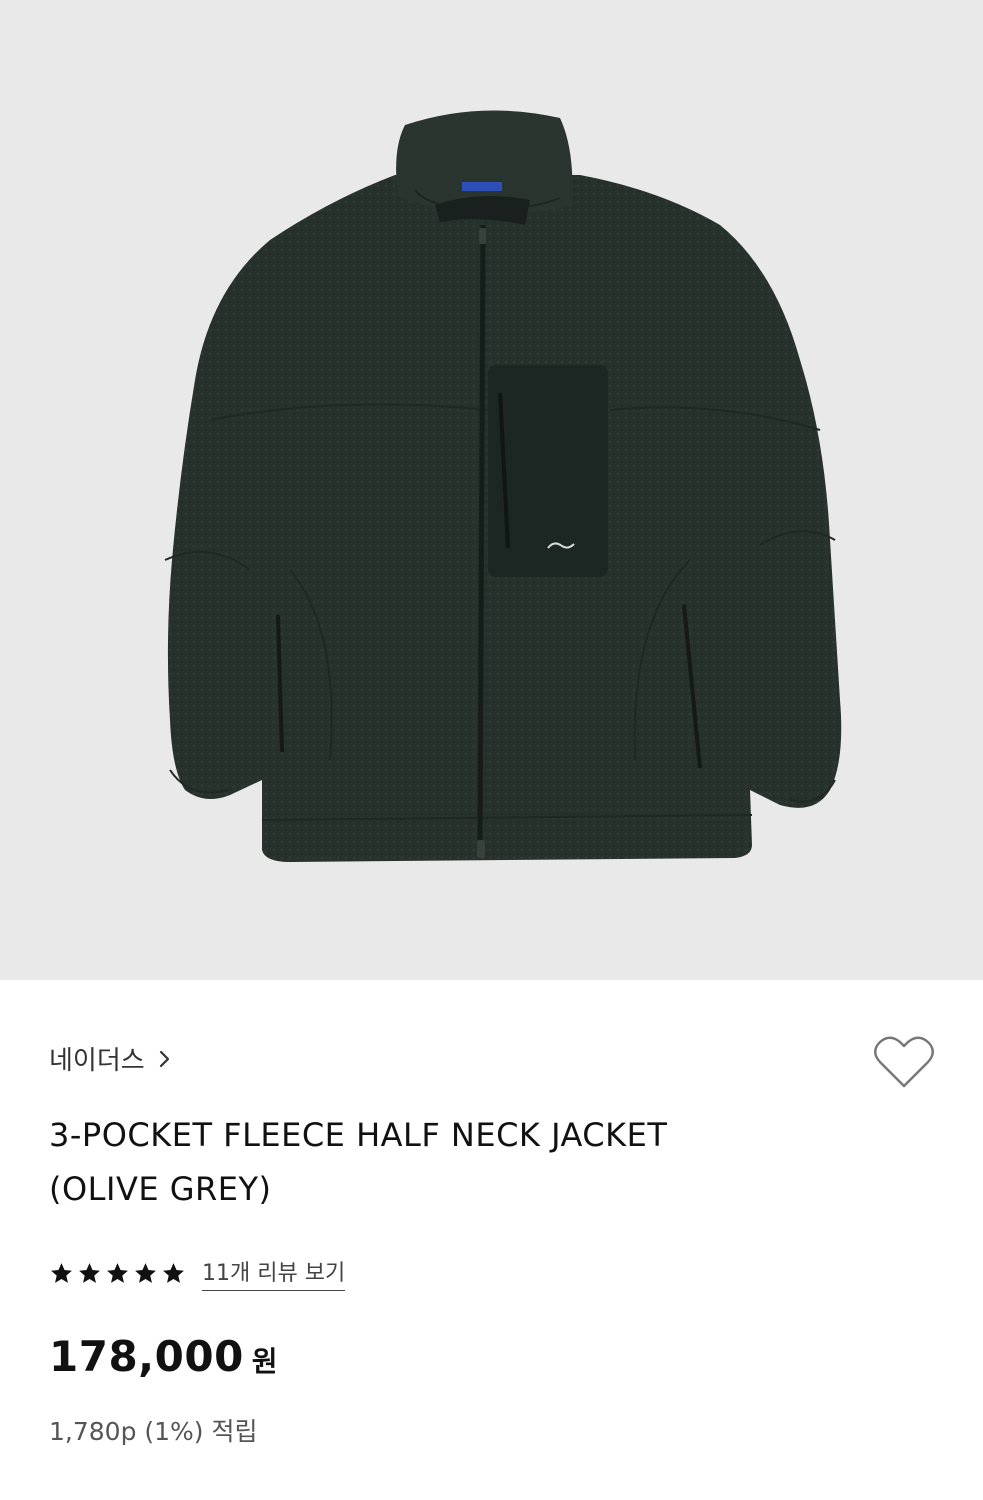 The height and width of the screenshot is (1500, 983). What do you see at coordinates (97, 1058) in the screenshot?
I see `brand-name: 네이더스` at bounding box center [97, 1058].